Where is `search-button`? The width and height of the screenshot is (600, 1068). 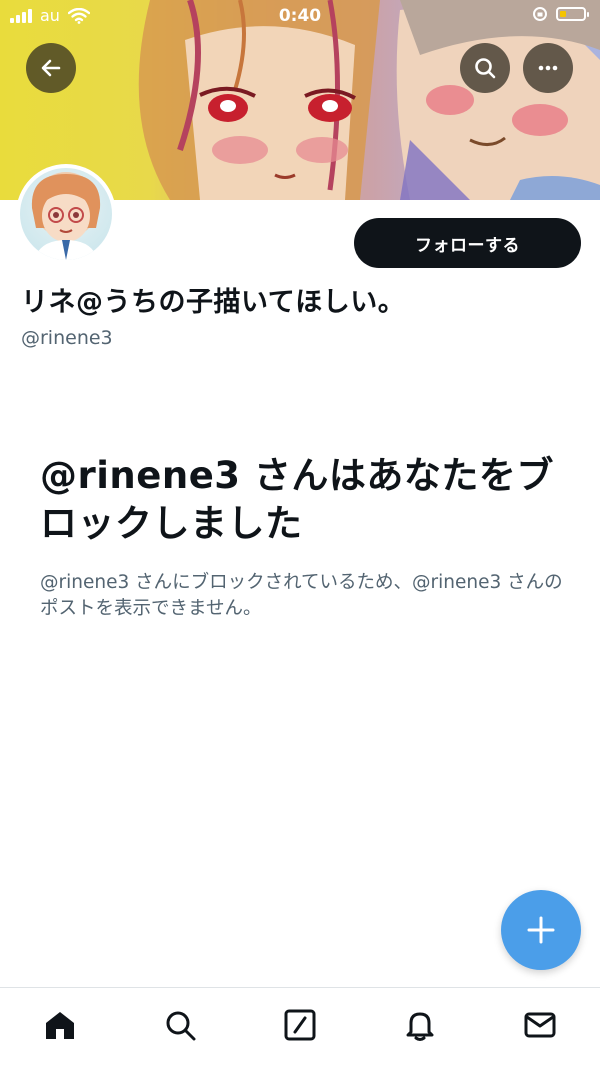
search-button is located at coordinates (485, 68).